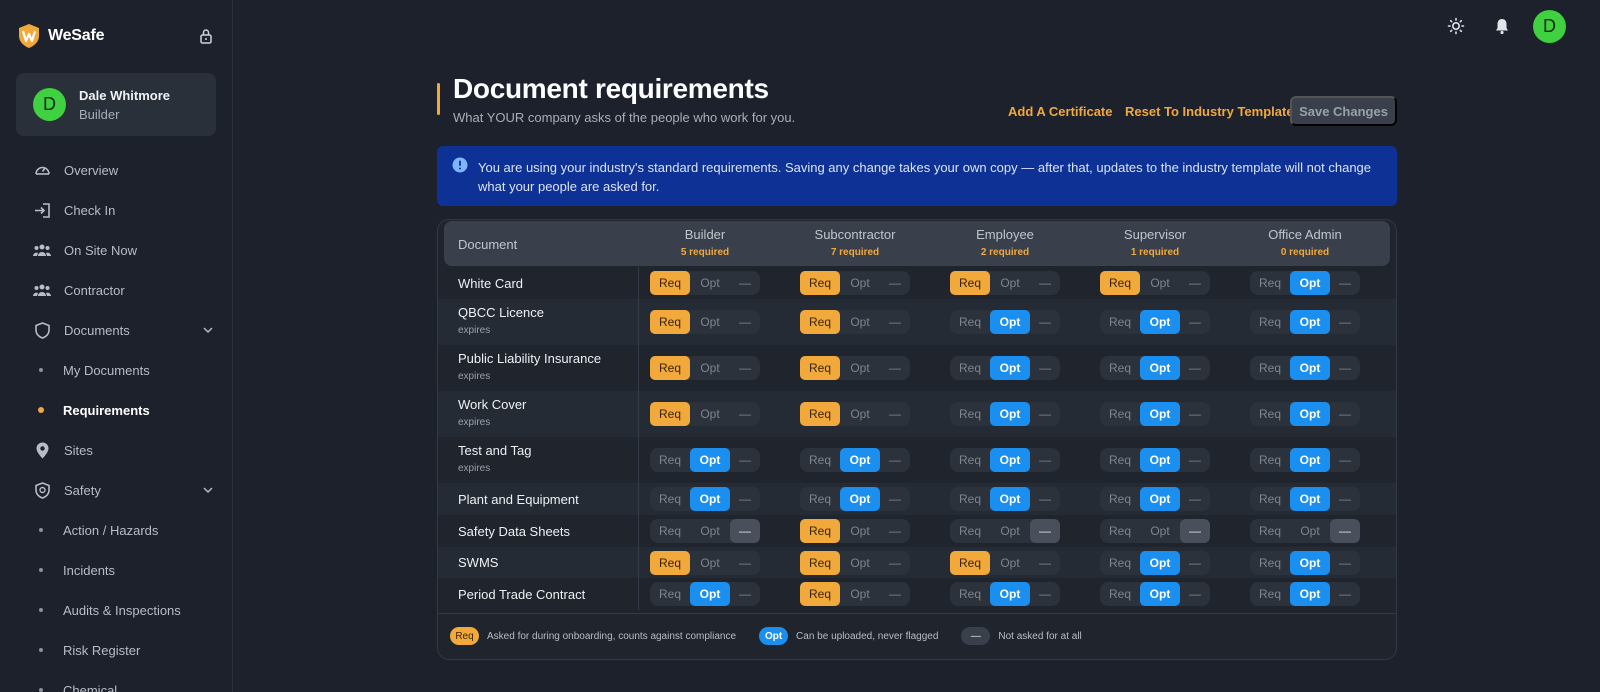  Describe the element at coordinates (116, 490) in the screenshot. I see `sidebar-item-safety: Safety` at that location.